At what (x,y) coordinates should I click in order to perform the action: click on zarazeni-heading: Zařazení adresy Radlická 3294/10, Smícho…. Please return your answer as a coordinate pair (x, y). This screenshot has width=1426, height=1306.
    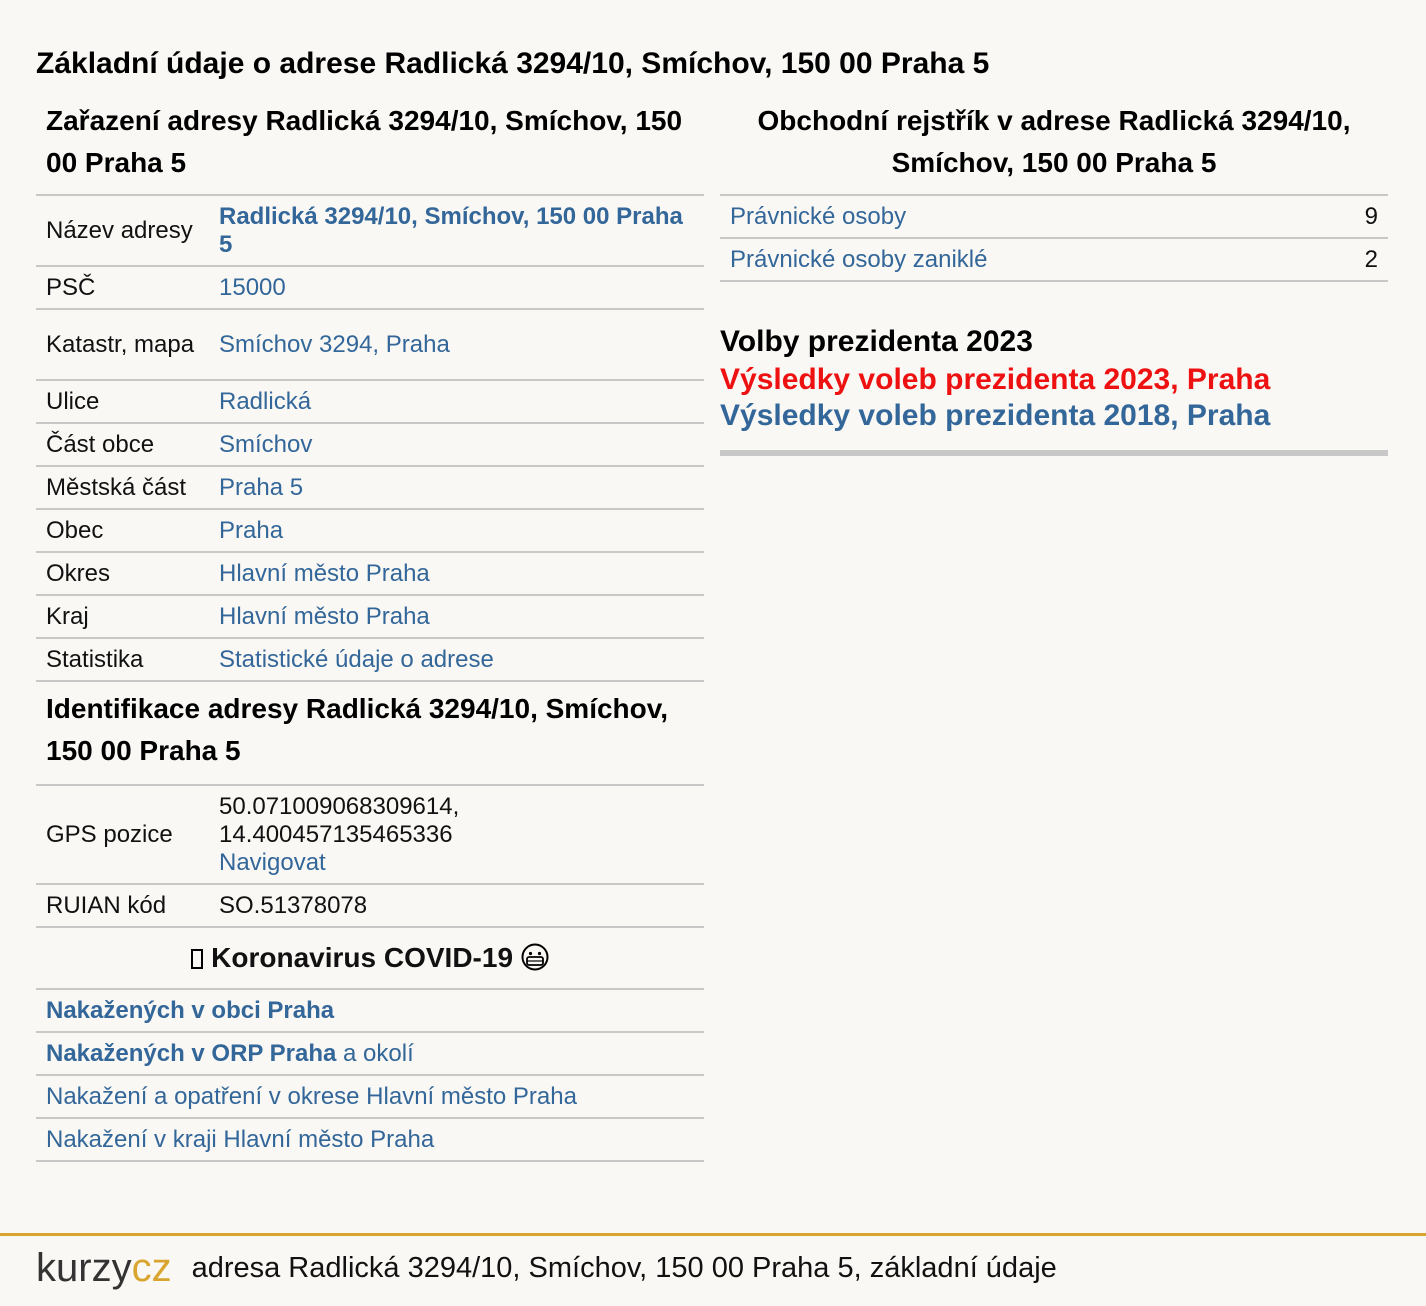
    Looking at the image, I should click on (364, 141).